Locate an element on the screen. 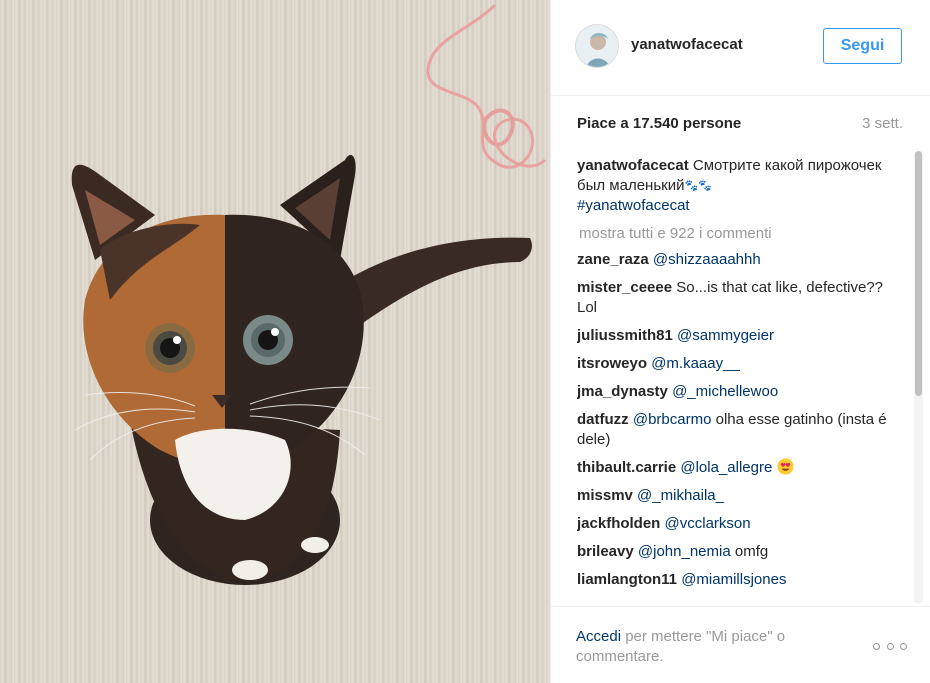 The width and height of the screenshot is (930, 683). comment-item: missmv @_mikhaila_ is located at coordinates (742, 496).